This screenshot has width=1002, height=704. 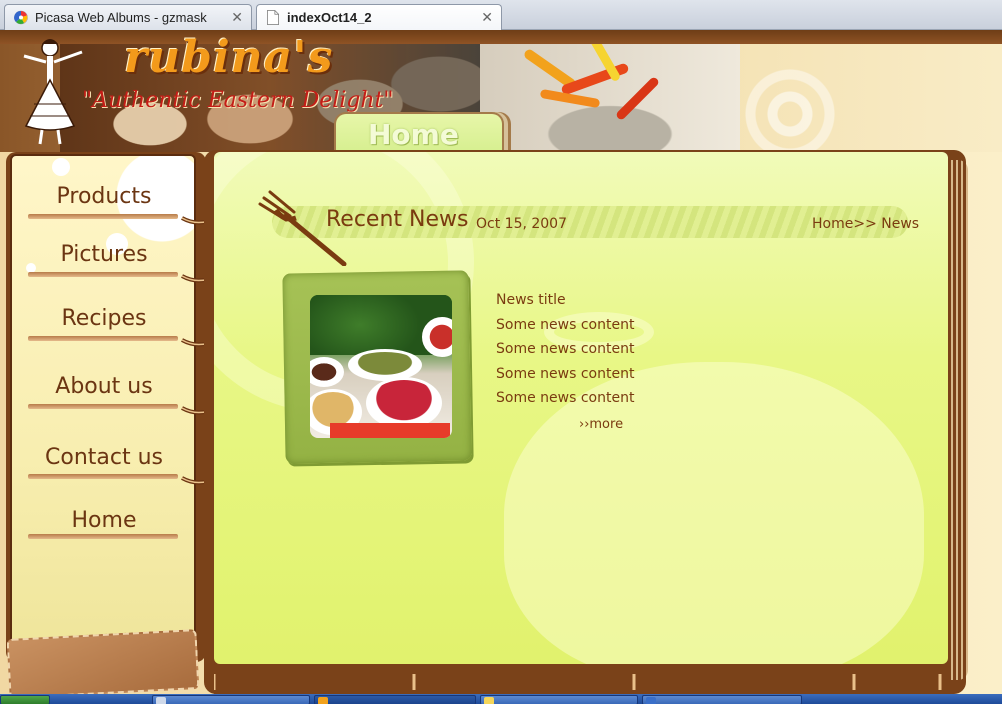 I want to click on windows-taskbar, so click(x=501, y=699).